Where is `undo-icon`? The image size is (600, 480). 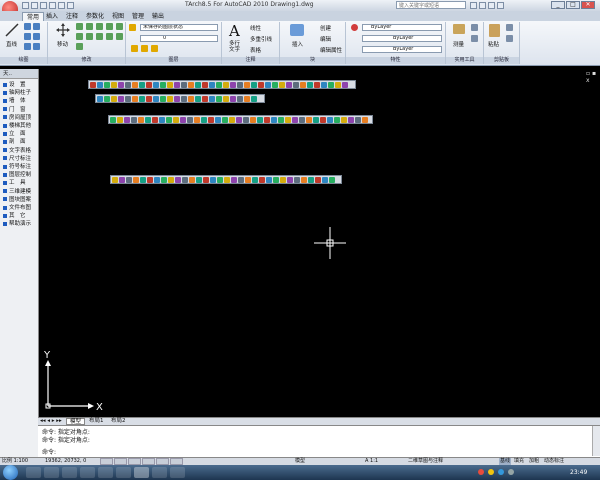 undo-icon is located at coordinates (52, 5).